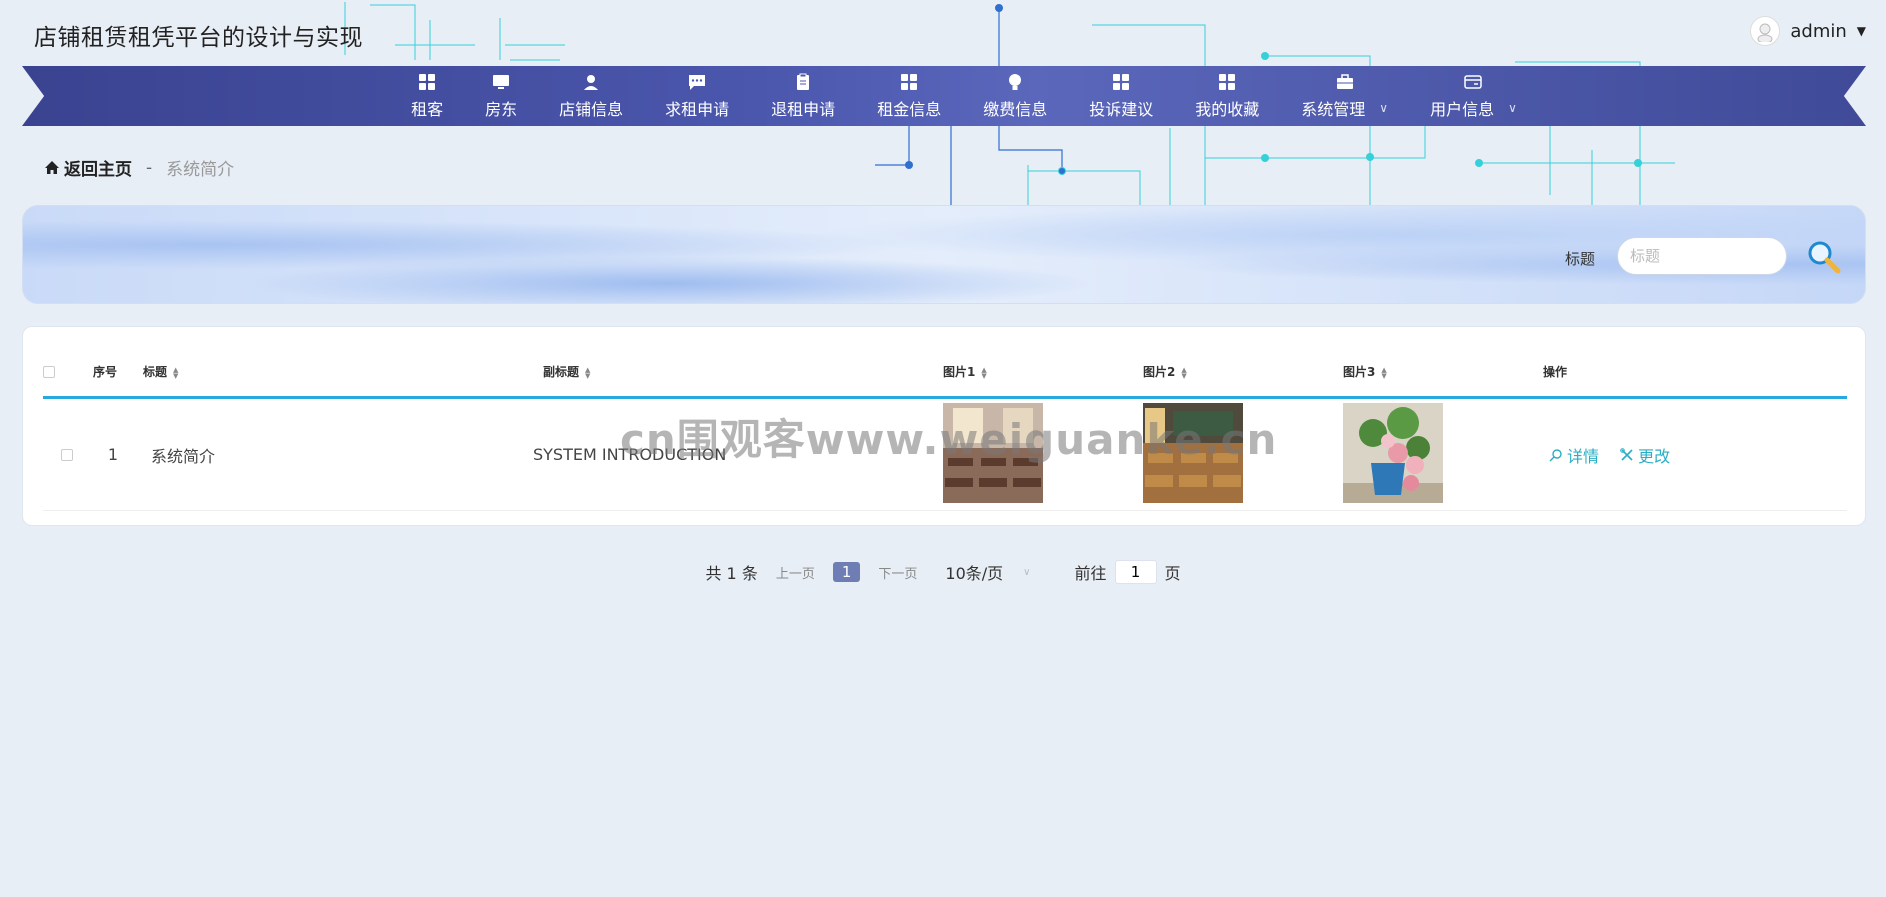  I want to click on header-img1: 图片1 ▲ ▼, so click(1043, 371).